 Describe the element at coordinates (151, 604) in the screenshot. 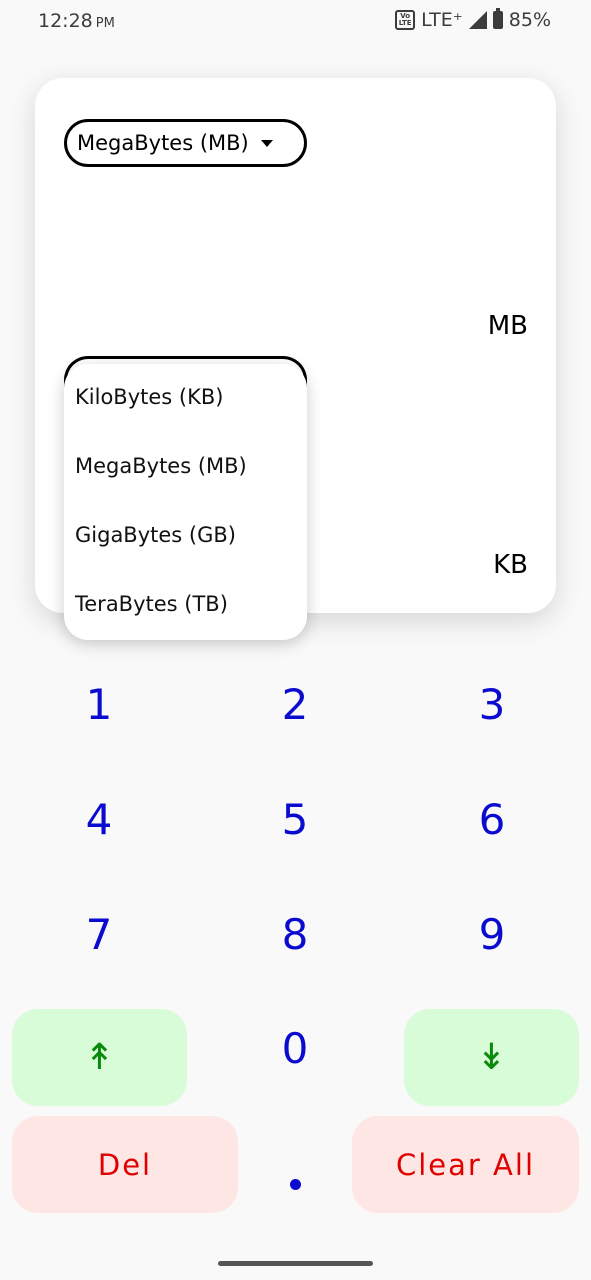

I see `menu-item-tb: TeraBytes (TB)` at that location.